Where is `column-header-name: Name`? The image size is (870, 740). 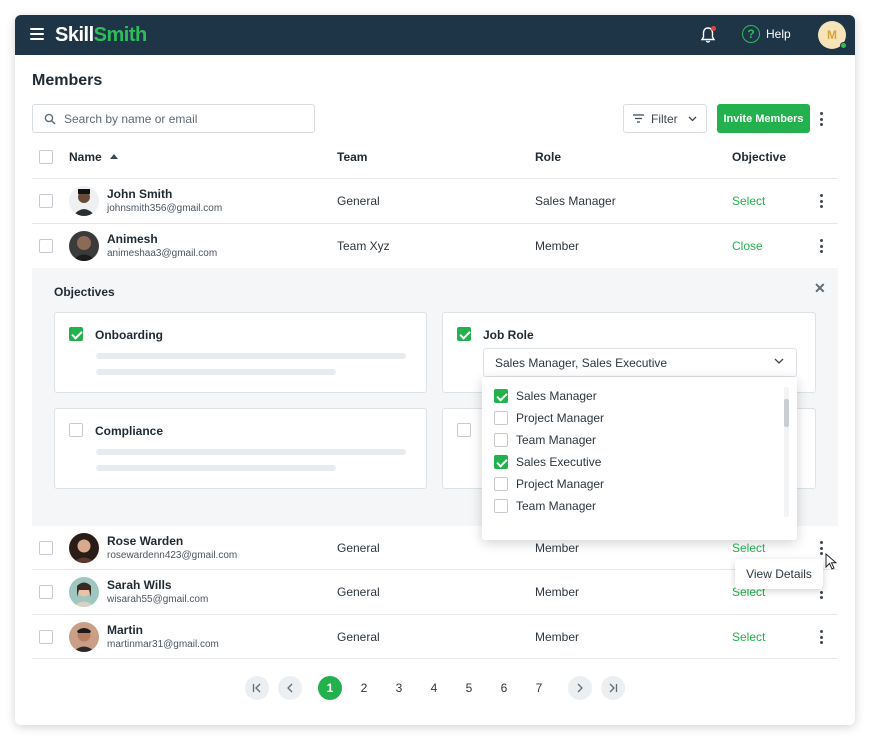 column-header-name: Name is located at coordinates (93, 157).